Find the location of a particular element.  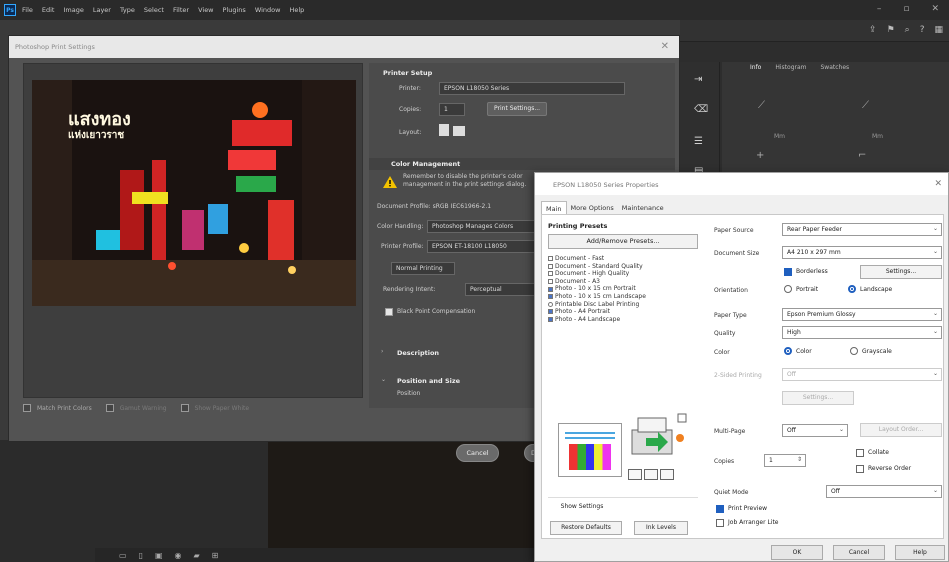

job-arranger-checkbox is located at coordinates (720, 523).